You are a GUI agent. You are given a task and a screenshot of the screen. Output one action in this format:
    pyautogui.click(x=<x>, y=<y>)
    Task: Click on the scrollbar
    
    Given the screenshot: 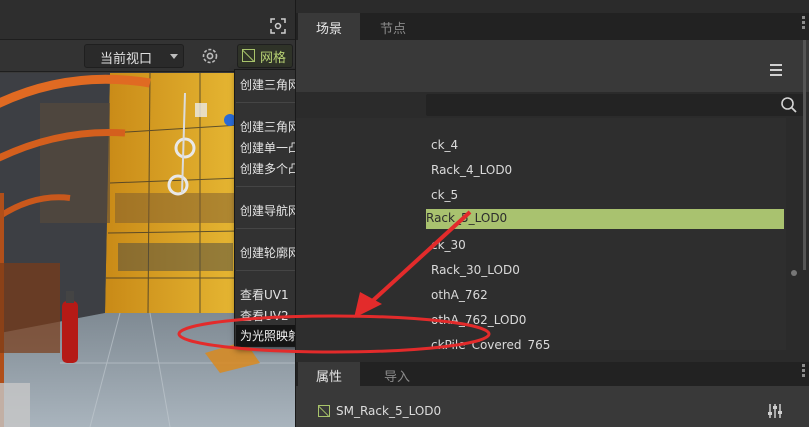 What is the action you would take?
    pyautogui.click(x=804, y=155)
    